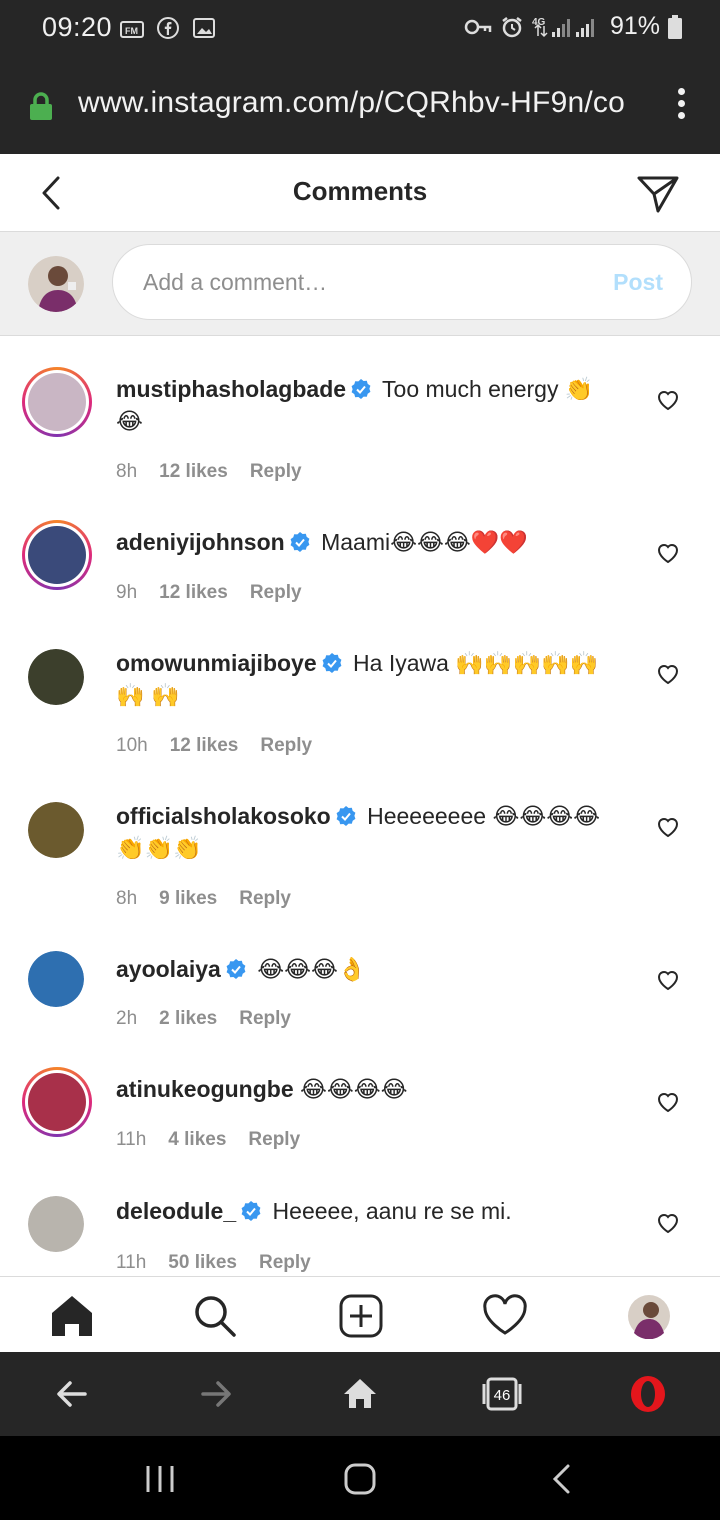  I want to click on opera-icon, so click(648, 1394).